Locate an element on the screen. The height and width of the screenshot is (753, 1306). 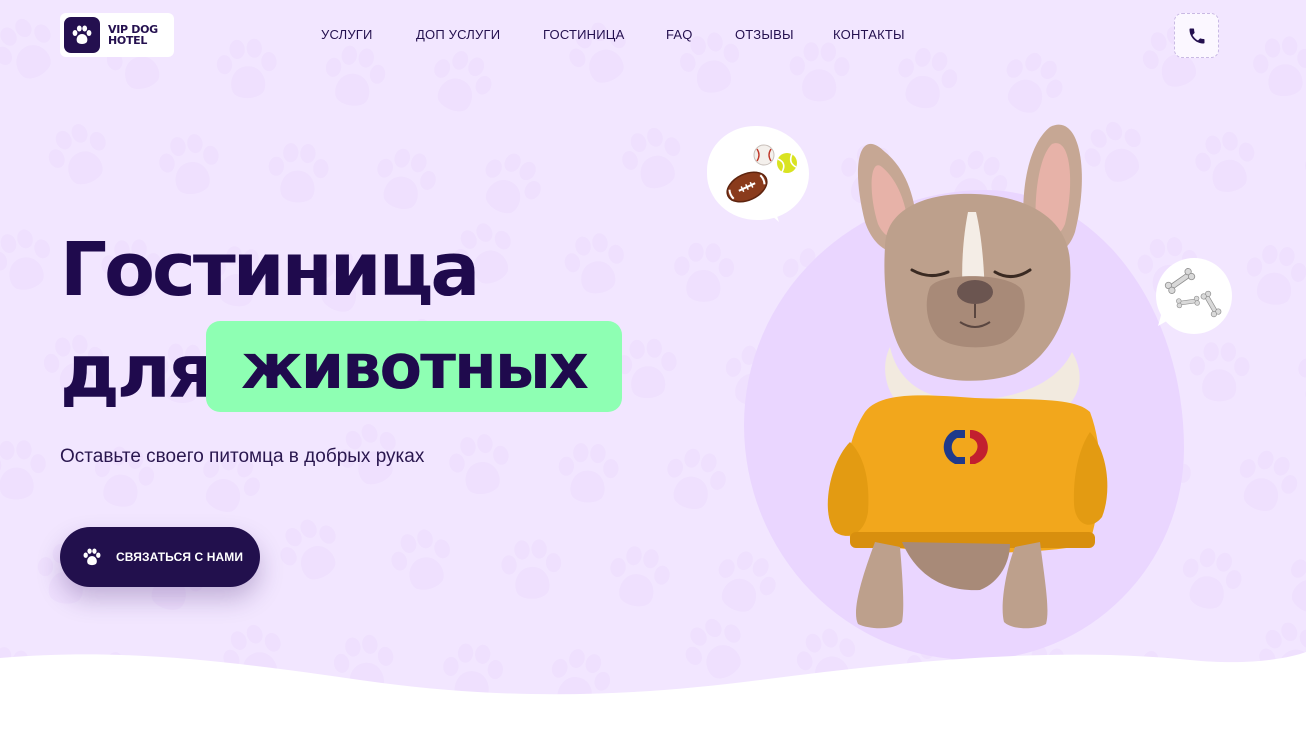
hero-title-highlight: животных is located at coordinates (414, 366).